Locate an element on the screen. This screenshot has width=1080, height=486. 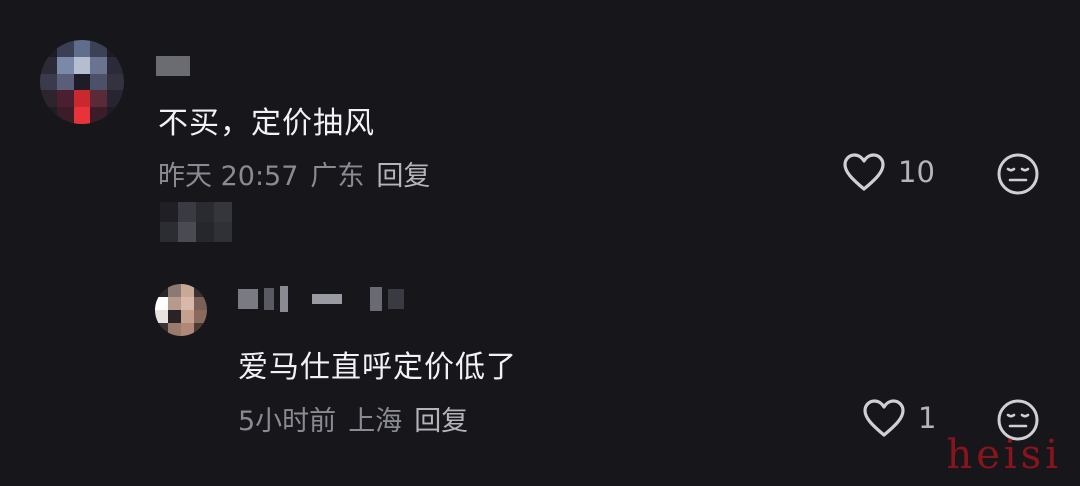
like-button: 10 is located at coordinates (888, 172).